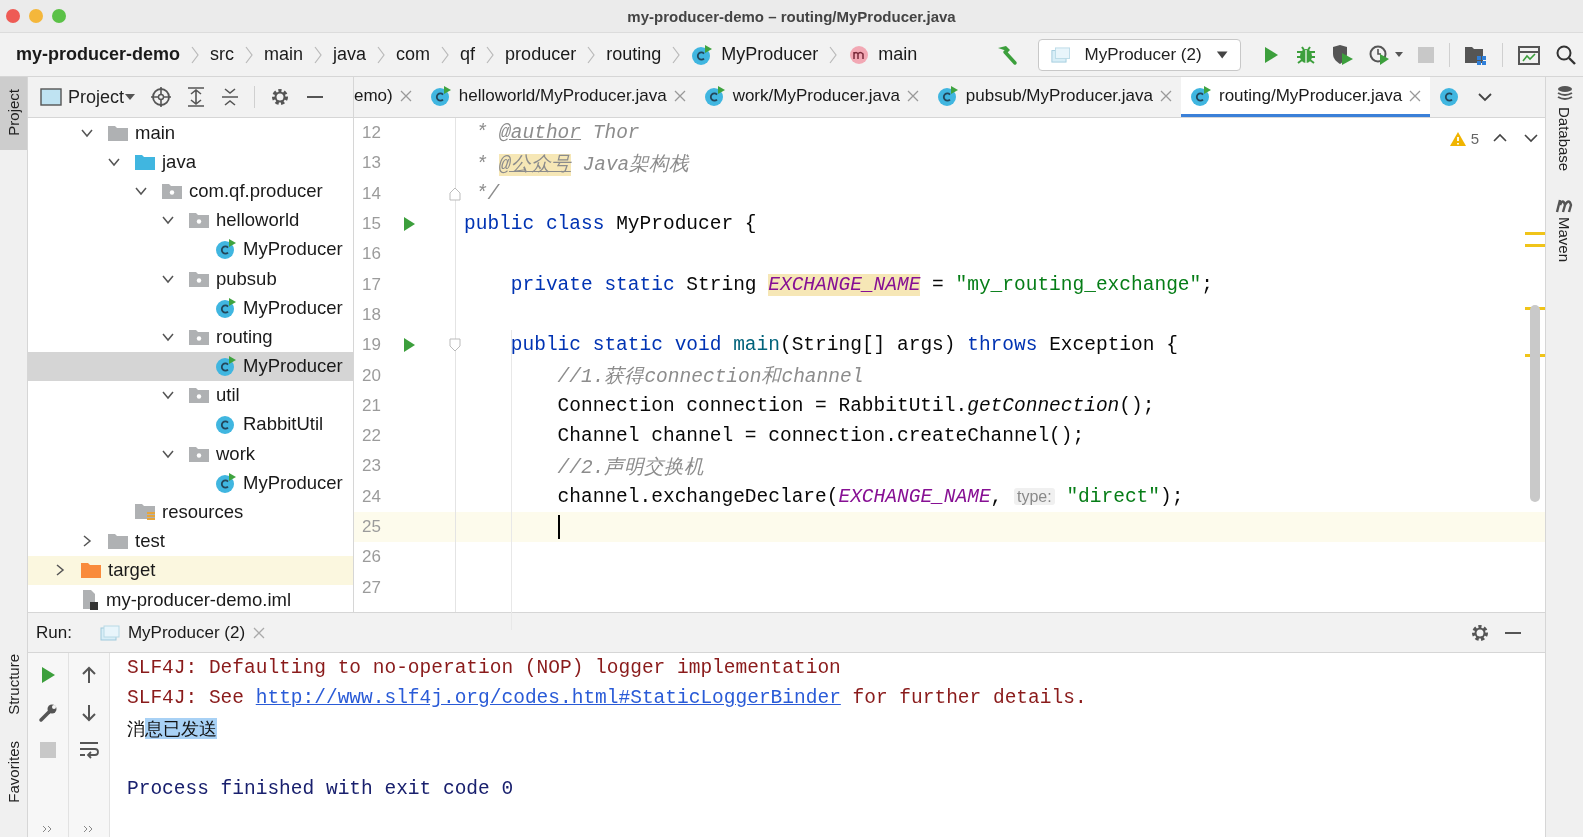  Describe the element at coordinates (371, 557) in the screenshot. I see `line-number: 26` at that location.